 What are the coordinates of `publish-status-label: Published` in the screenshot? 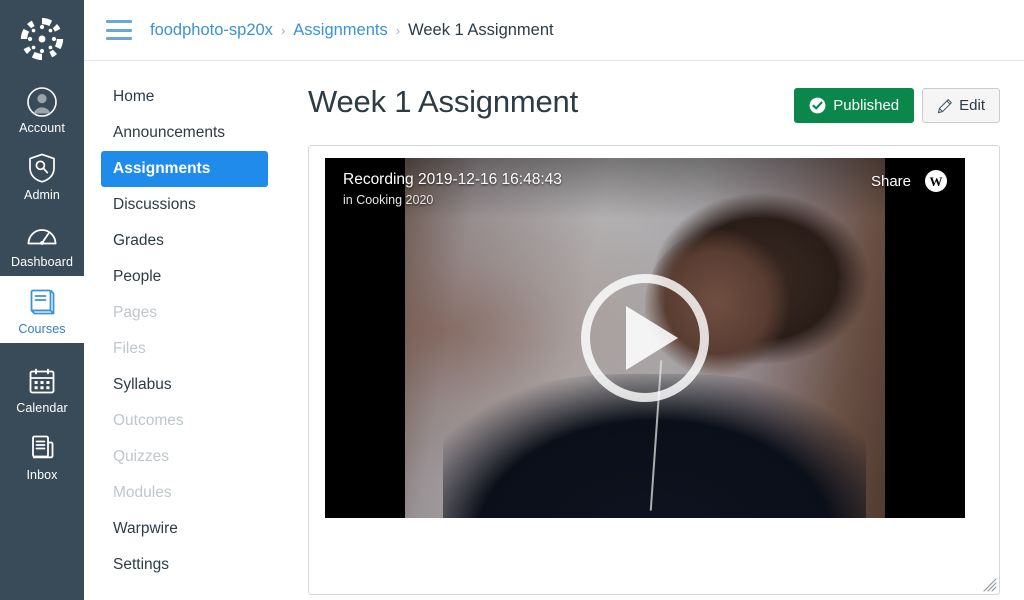 It's located at (866, 105).